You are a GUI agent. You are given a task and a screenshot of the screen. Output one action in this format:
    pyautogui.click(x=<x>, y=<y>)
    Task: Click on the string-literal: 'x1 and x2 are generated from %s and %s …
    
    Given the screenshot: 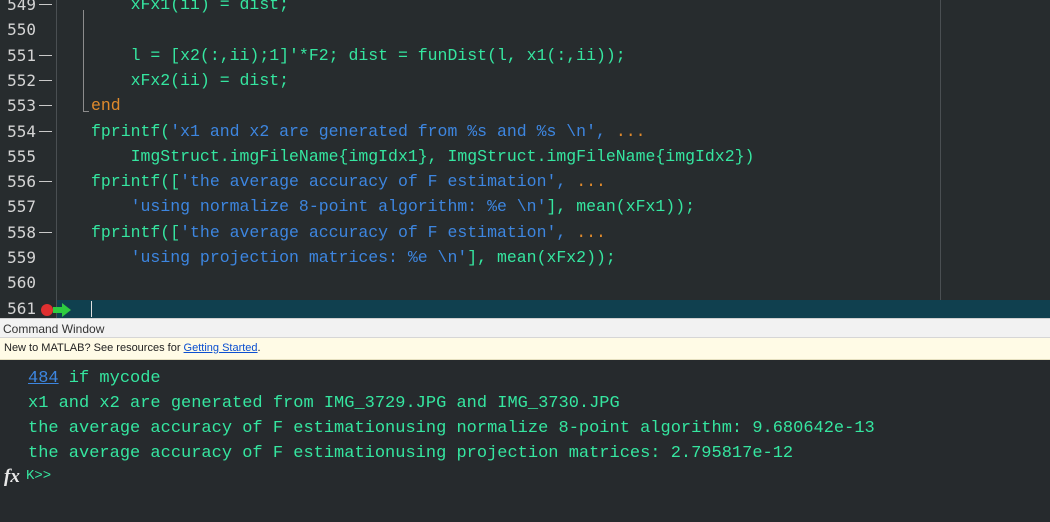 What is the action you would take?
    pyautogui.click(x=383, y=131)
    